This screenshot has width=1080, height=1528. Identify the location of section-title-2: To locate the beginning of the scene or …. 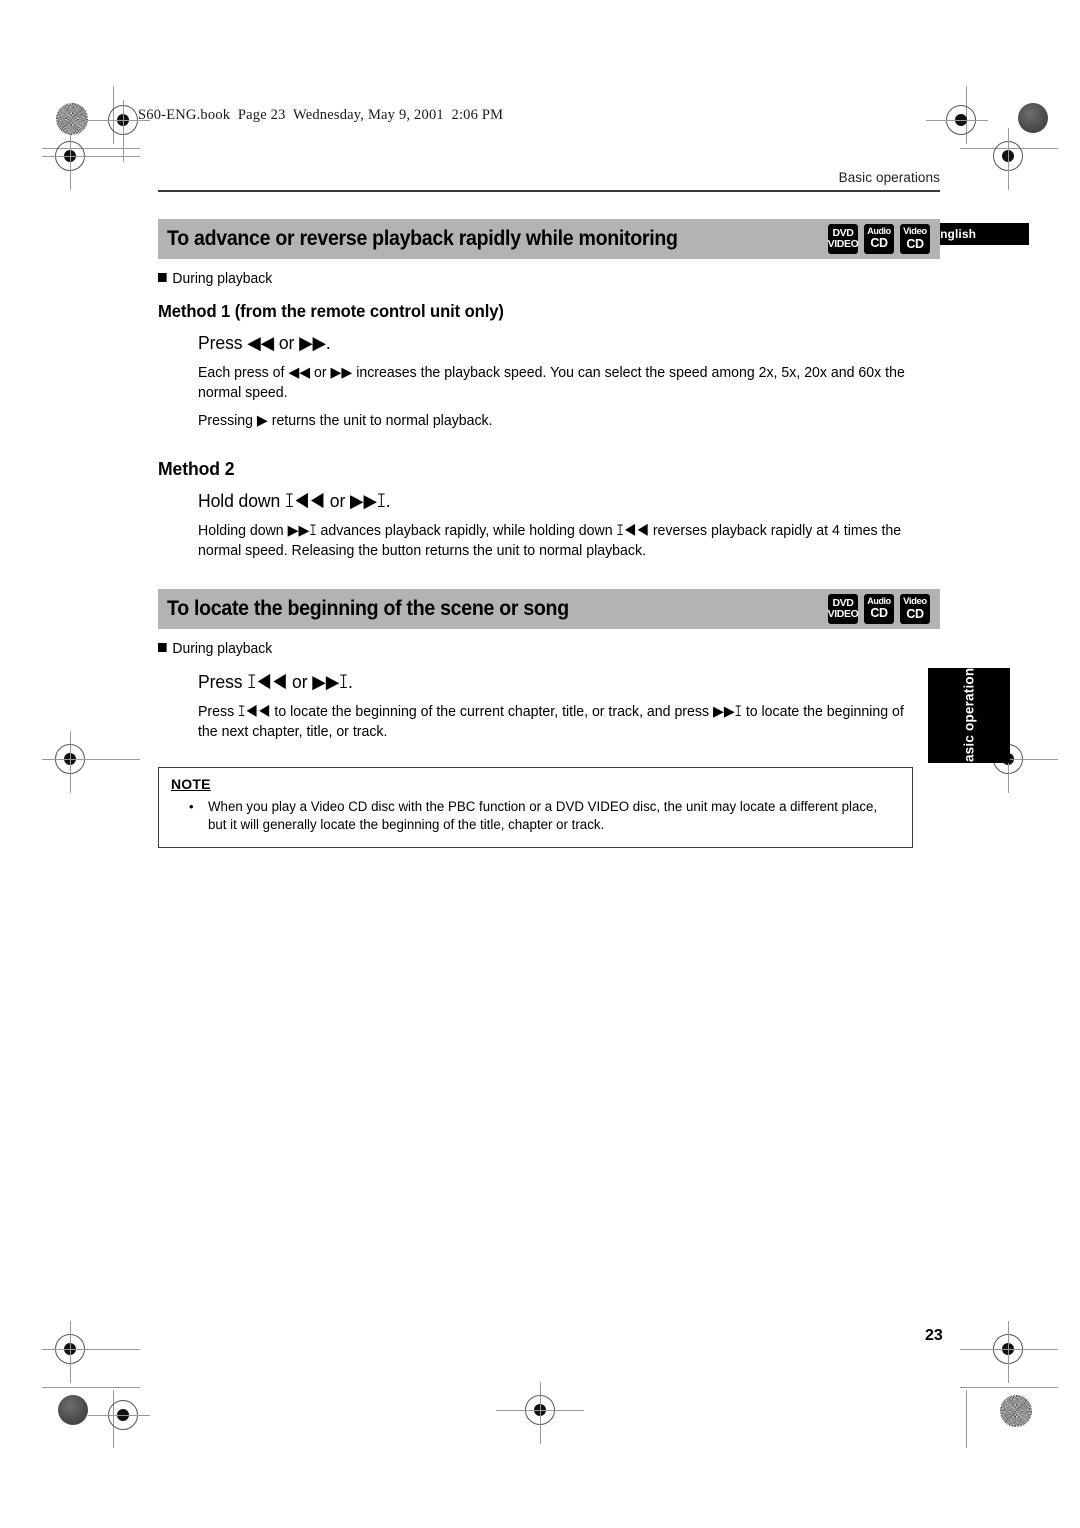
(368, 608).